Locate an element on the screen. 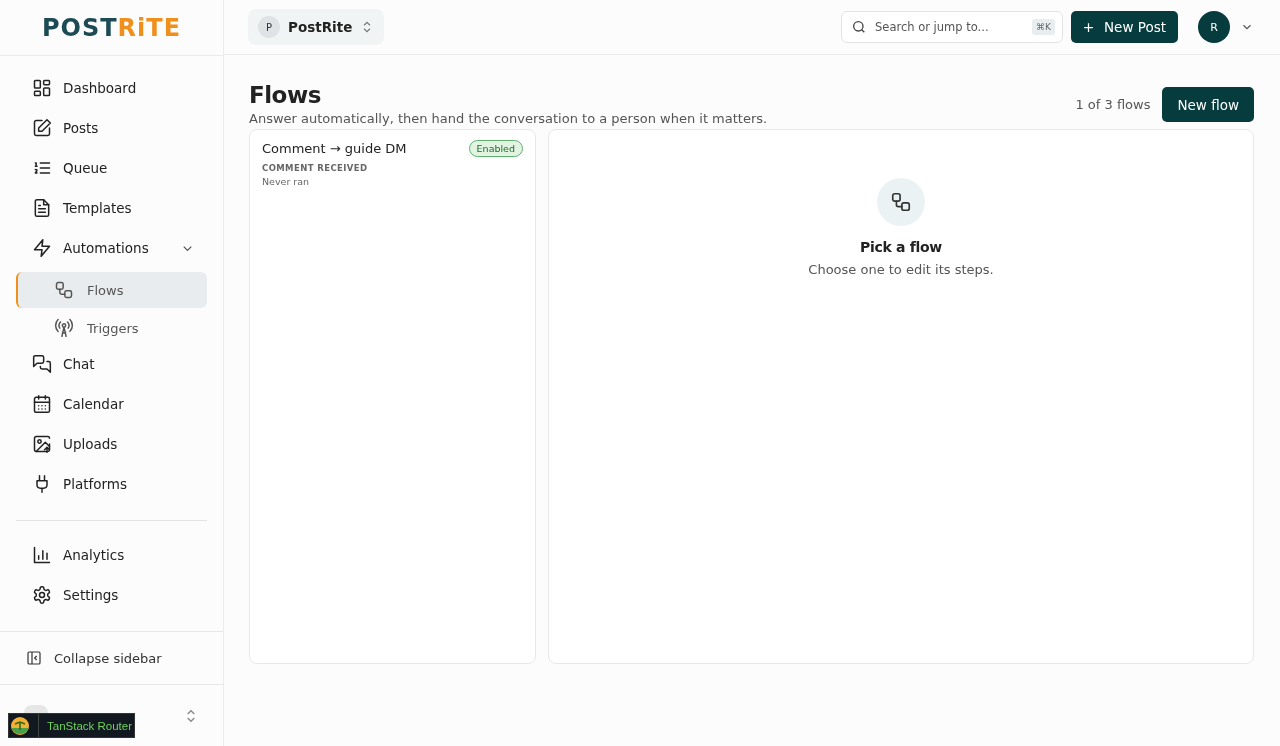 The height and width of the screenshot is (746, 1280). devtools-badge: TanStack Router is located at coordinates (71, 725).